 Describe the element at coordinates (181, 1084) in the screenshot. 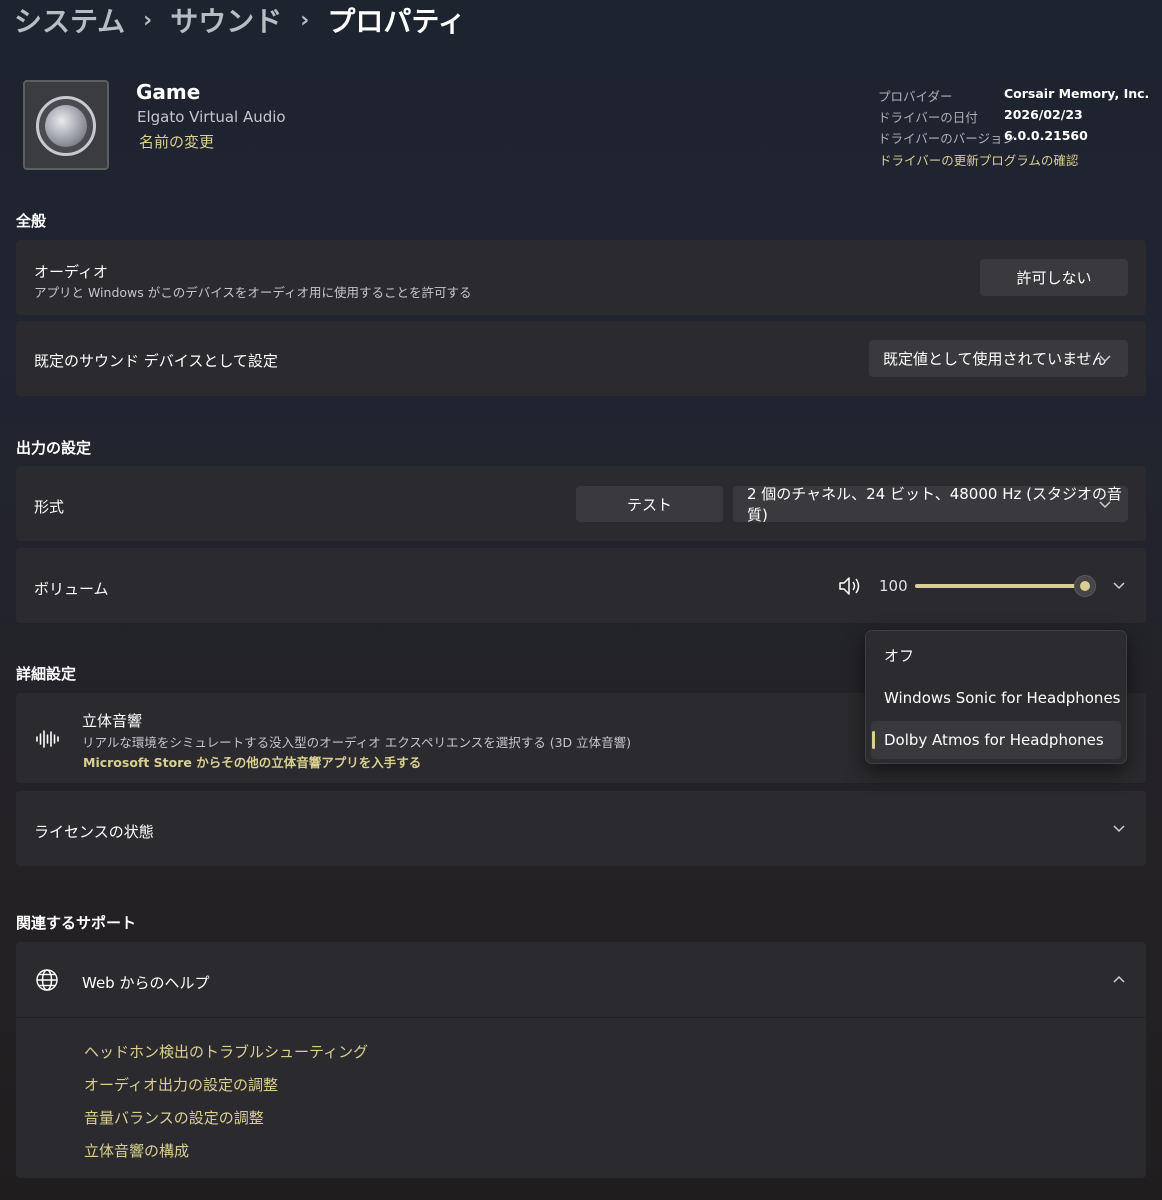

I see `help-link: オーディオ出力の設定の調整` at that location.